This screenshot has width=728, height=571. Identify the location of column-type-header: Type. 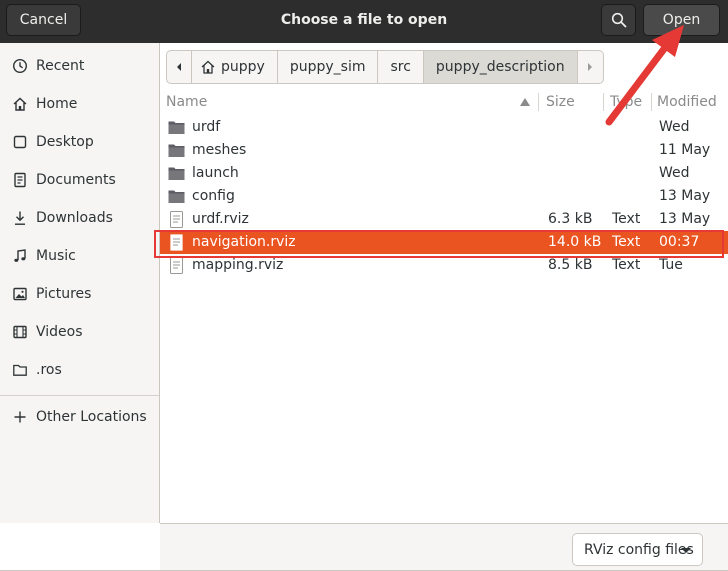
(626, 102).